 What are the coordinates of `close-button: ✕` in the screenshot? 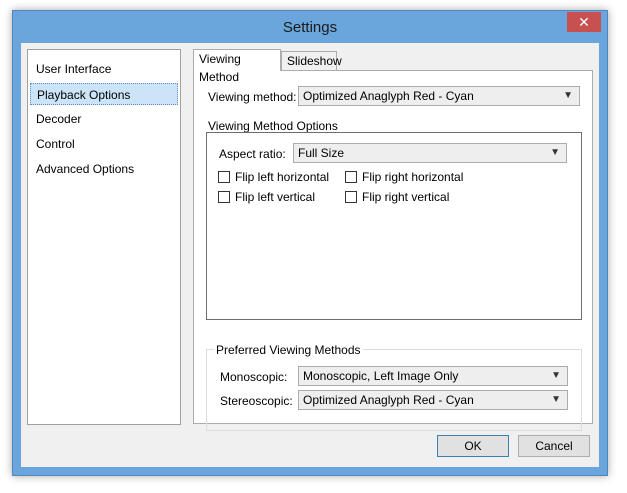 It's located at (584, 22).